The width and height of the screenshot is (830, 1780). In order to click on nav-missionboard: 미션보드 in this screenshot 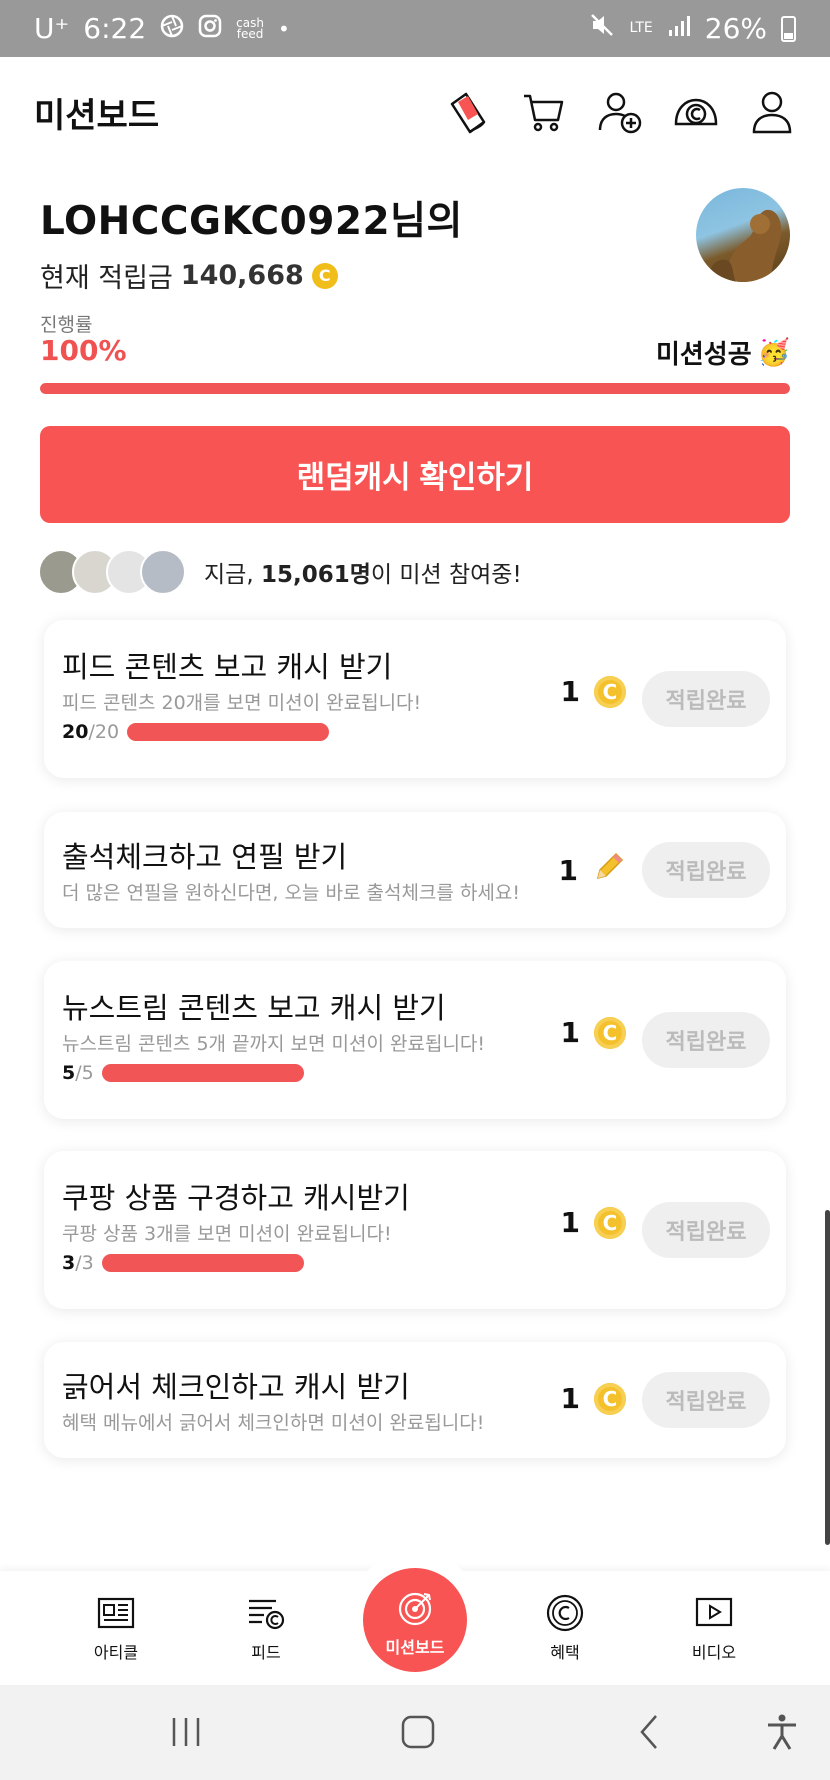, I will do `click(415, 1620)`.